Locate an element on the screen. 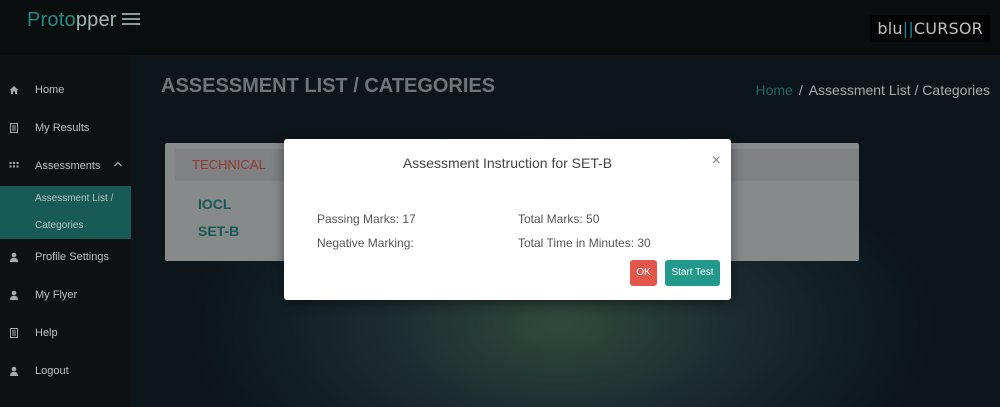 Image resolution: width=1000 pixels, height=407 pixels. ok-button: OK is located at coordinates (643, 273).